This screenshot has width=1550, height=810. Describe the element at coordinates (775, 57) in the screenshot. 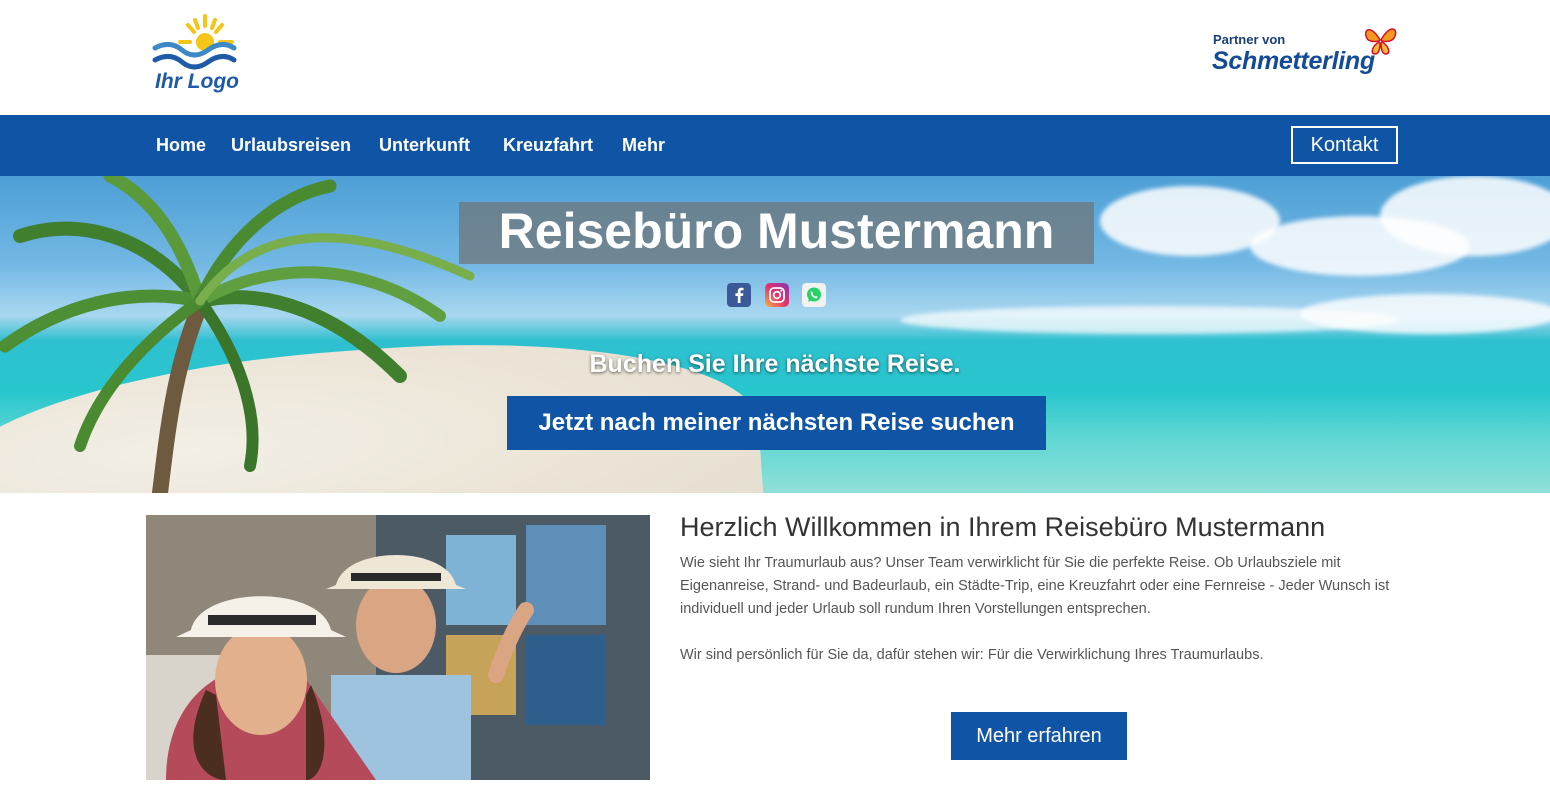

I see `site-header: Ihr Logo Partner von Schmetterling` at that location.